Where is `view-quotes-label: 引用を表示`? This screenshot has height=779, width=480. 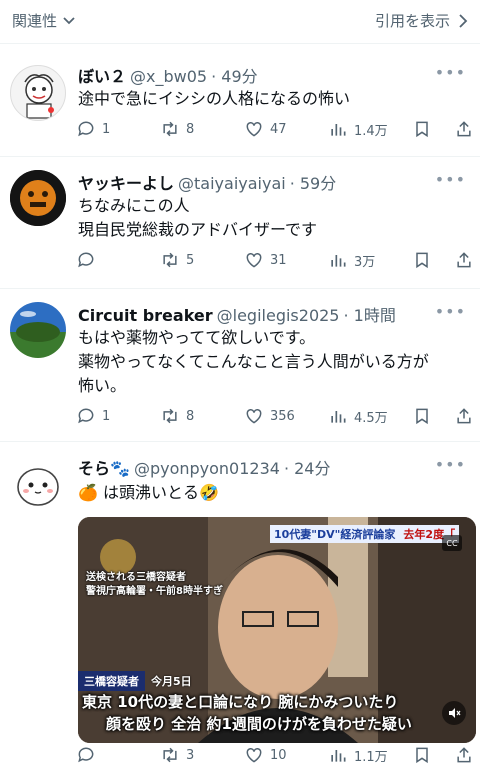 view-quotes-label: 引用を表示 is located at coordinates (412, 21).